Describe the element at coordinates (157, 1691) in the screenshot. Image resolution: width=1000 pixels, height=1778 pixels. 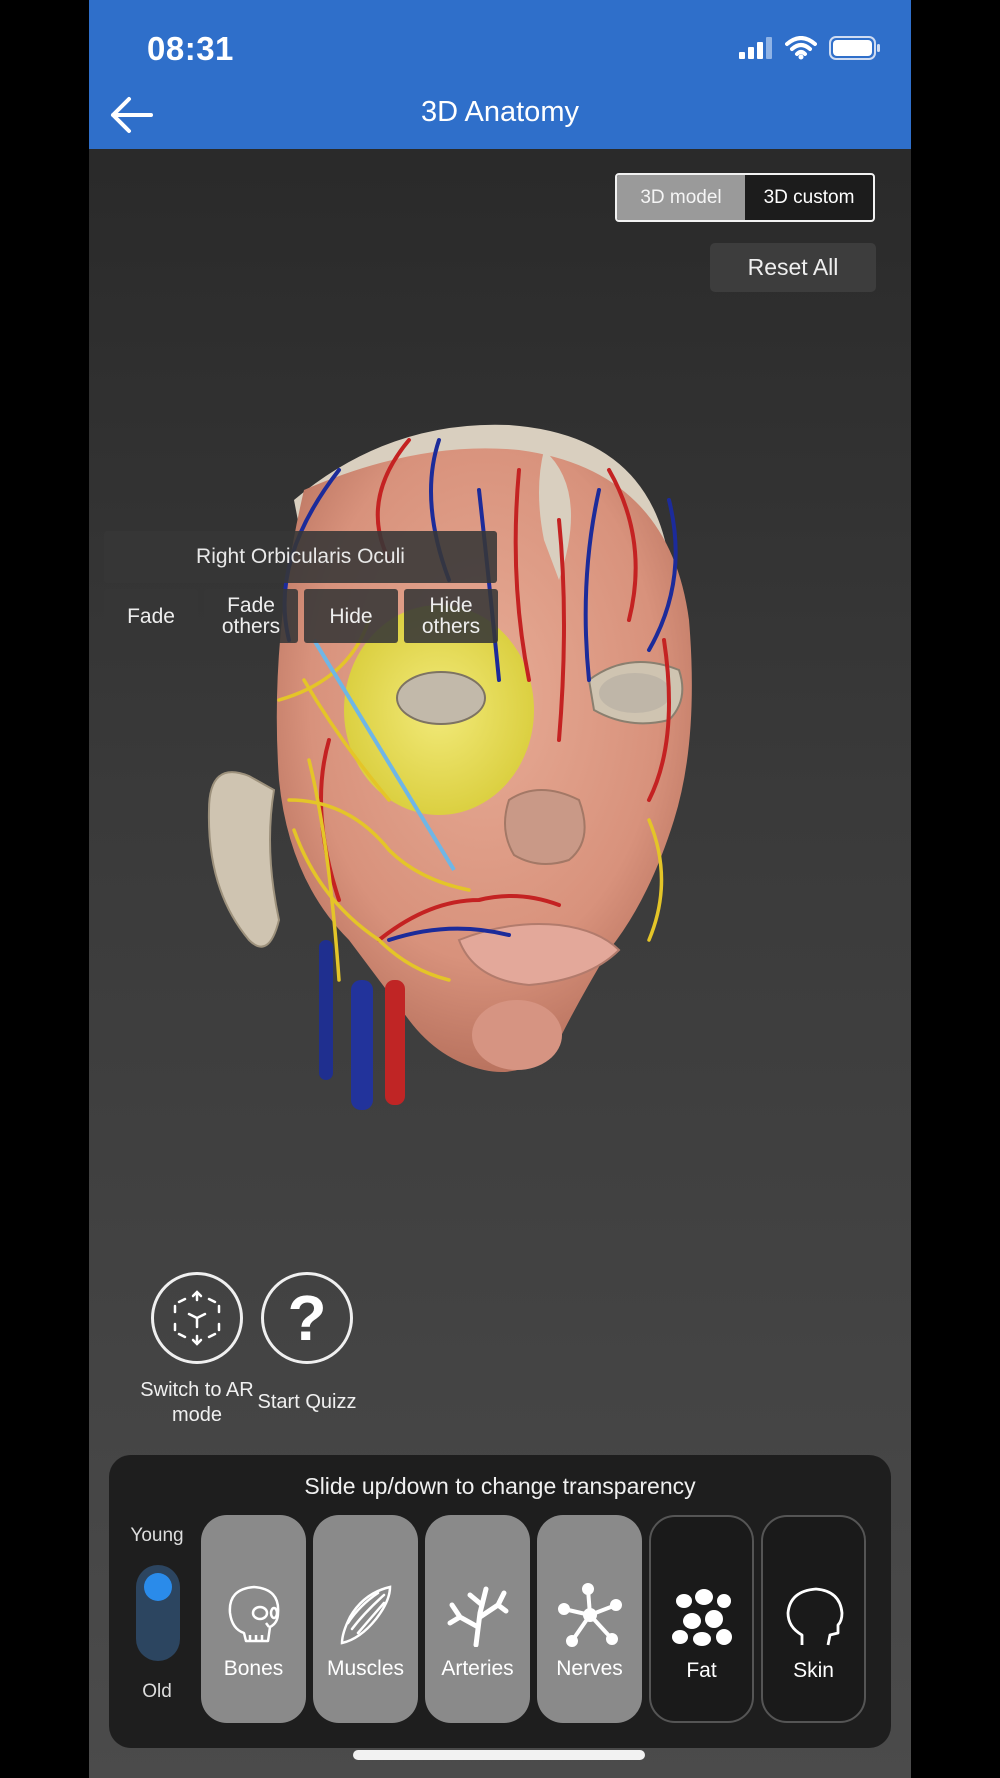
I see `age-old-label: Old` at that location.